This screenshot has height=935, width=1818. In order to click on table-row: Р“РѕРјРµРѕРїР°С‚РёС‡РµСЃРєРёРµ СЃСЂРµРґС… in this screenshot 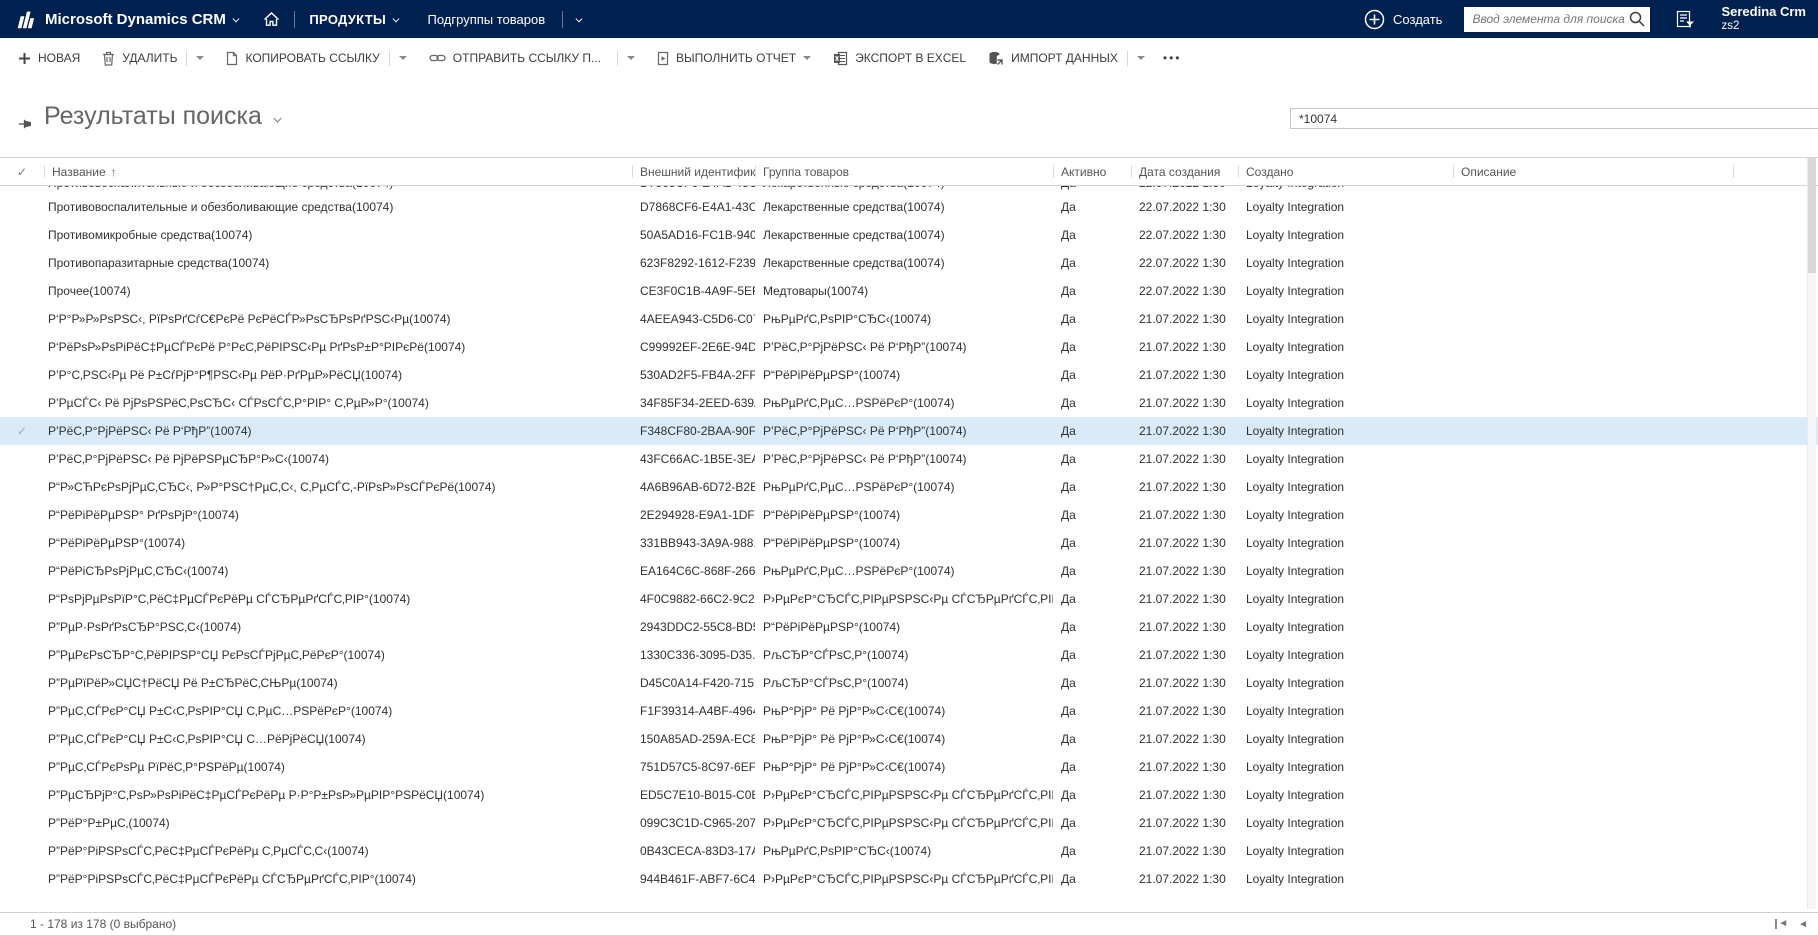, I will do `click(909, 599)`.